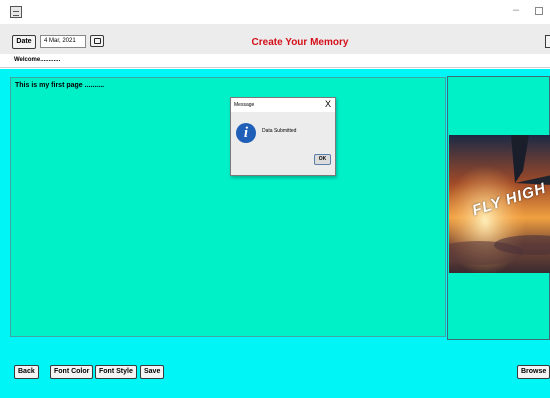  What do you see at coordinates (533, 372) in the screenshot?
I see `browse-button: Browse` at bounding box center [533, 372].